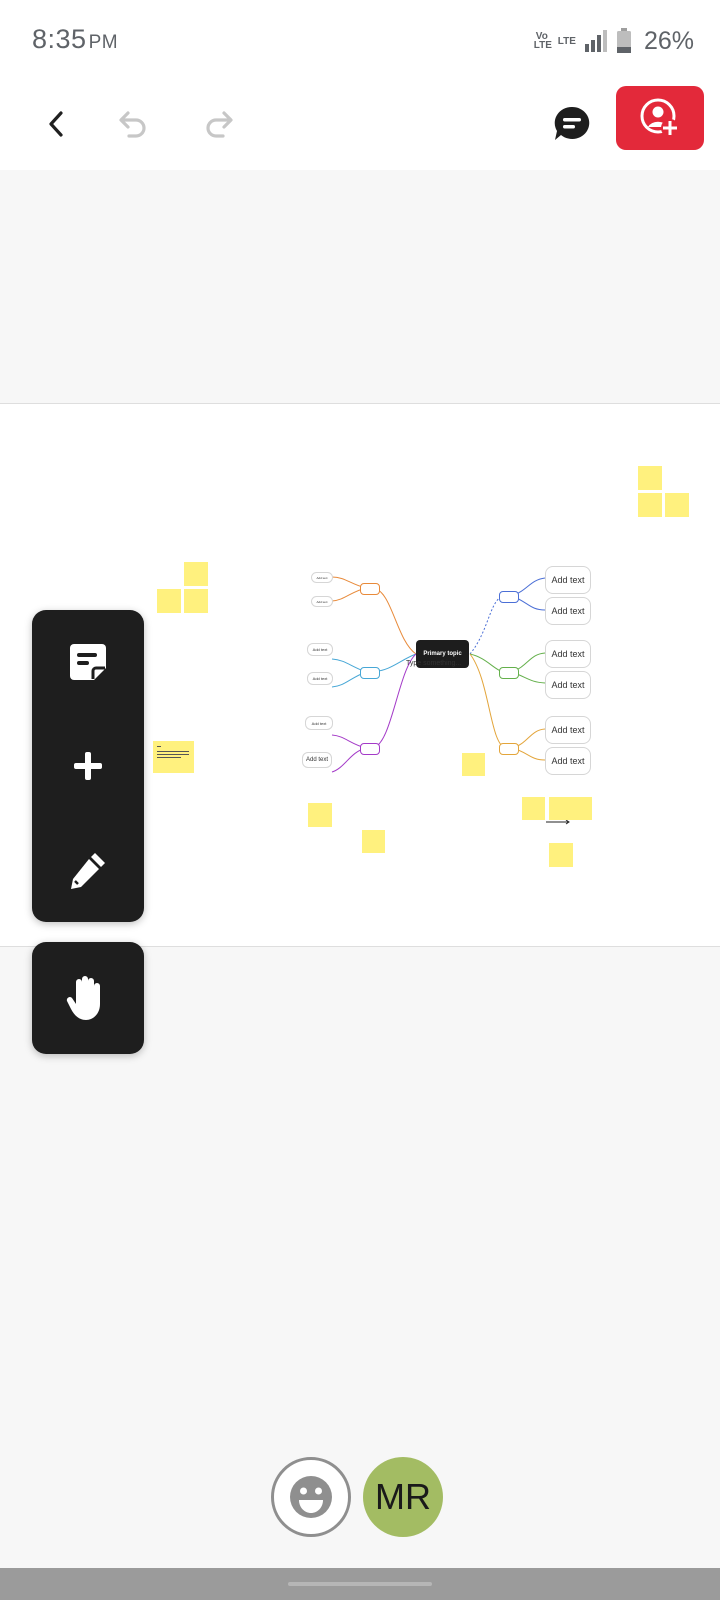 This screenshot has height=1600, width=720. Describe the element at coordinates (566, 41) in the screenshot. I see `lte-icon: LTE` at that location.